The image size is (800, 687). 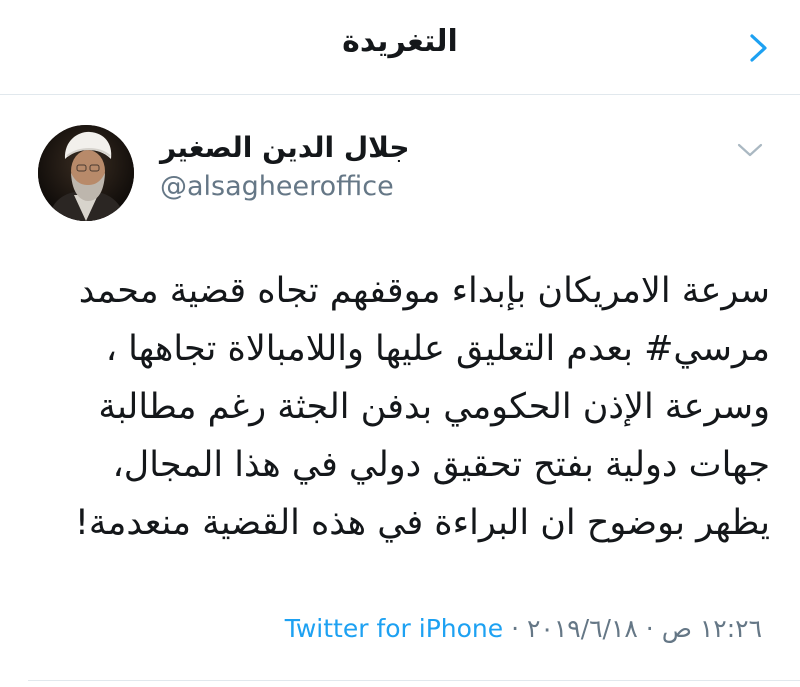 What do you see at coordinates (285, 147) in the screenshot?
I see `author-display-name: جلال الدين الصغير` at bounding box center [285, 147].